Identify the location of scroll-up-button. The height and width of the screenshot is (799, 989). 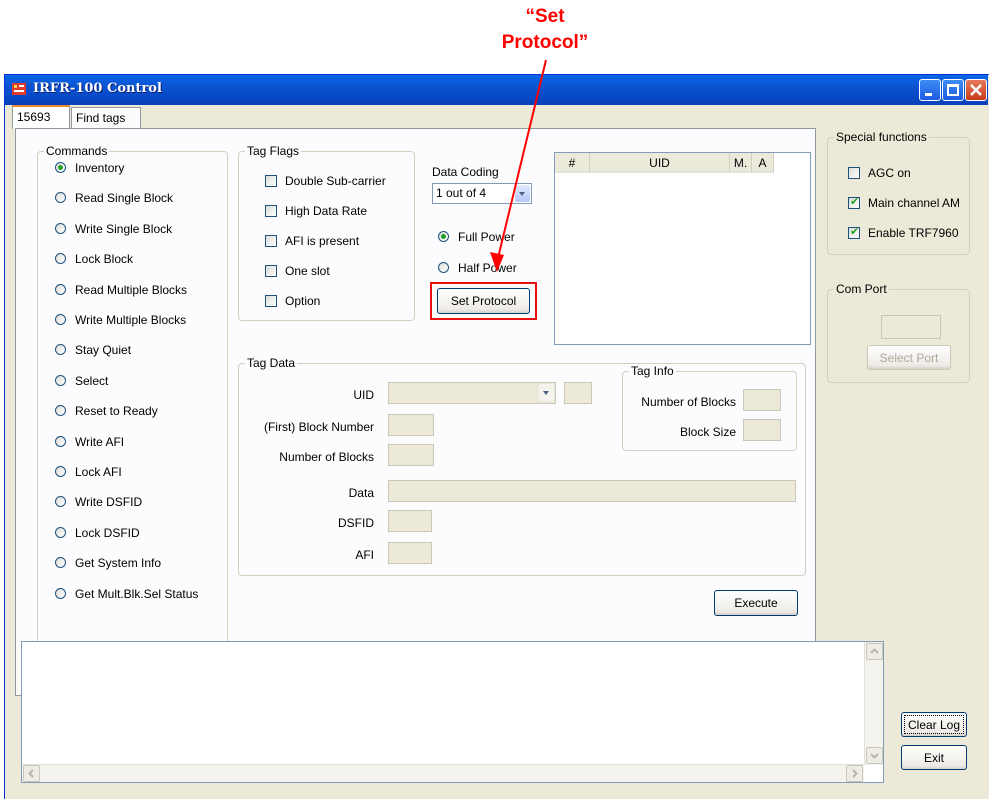
(874, 651).